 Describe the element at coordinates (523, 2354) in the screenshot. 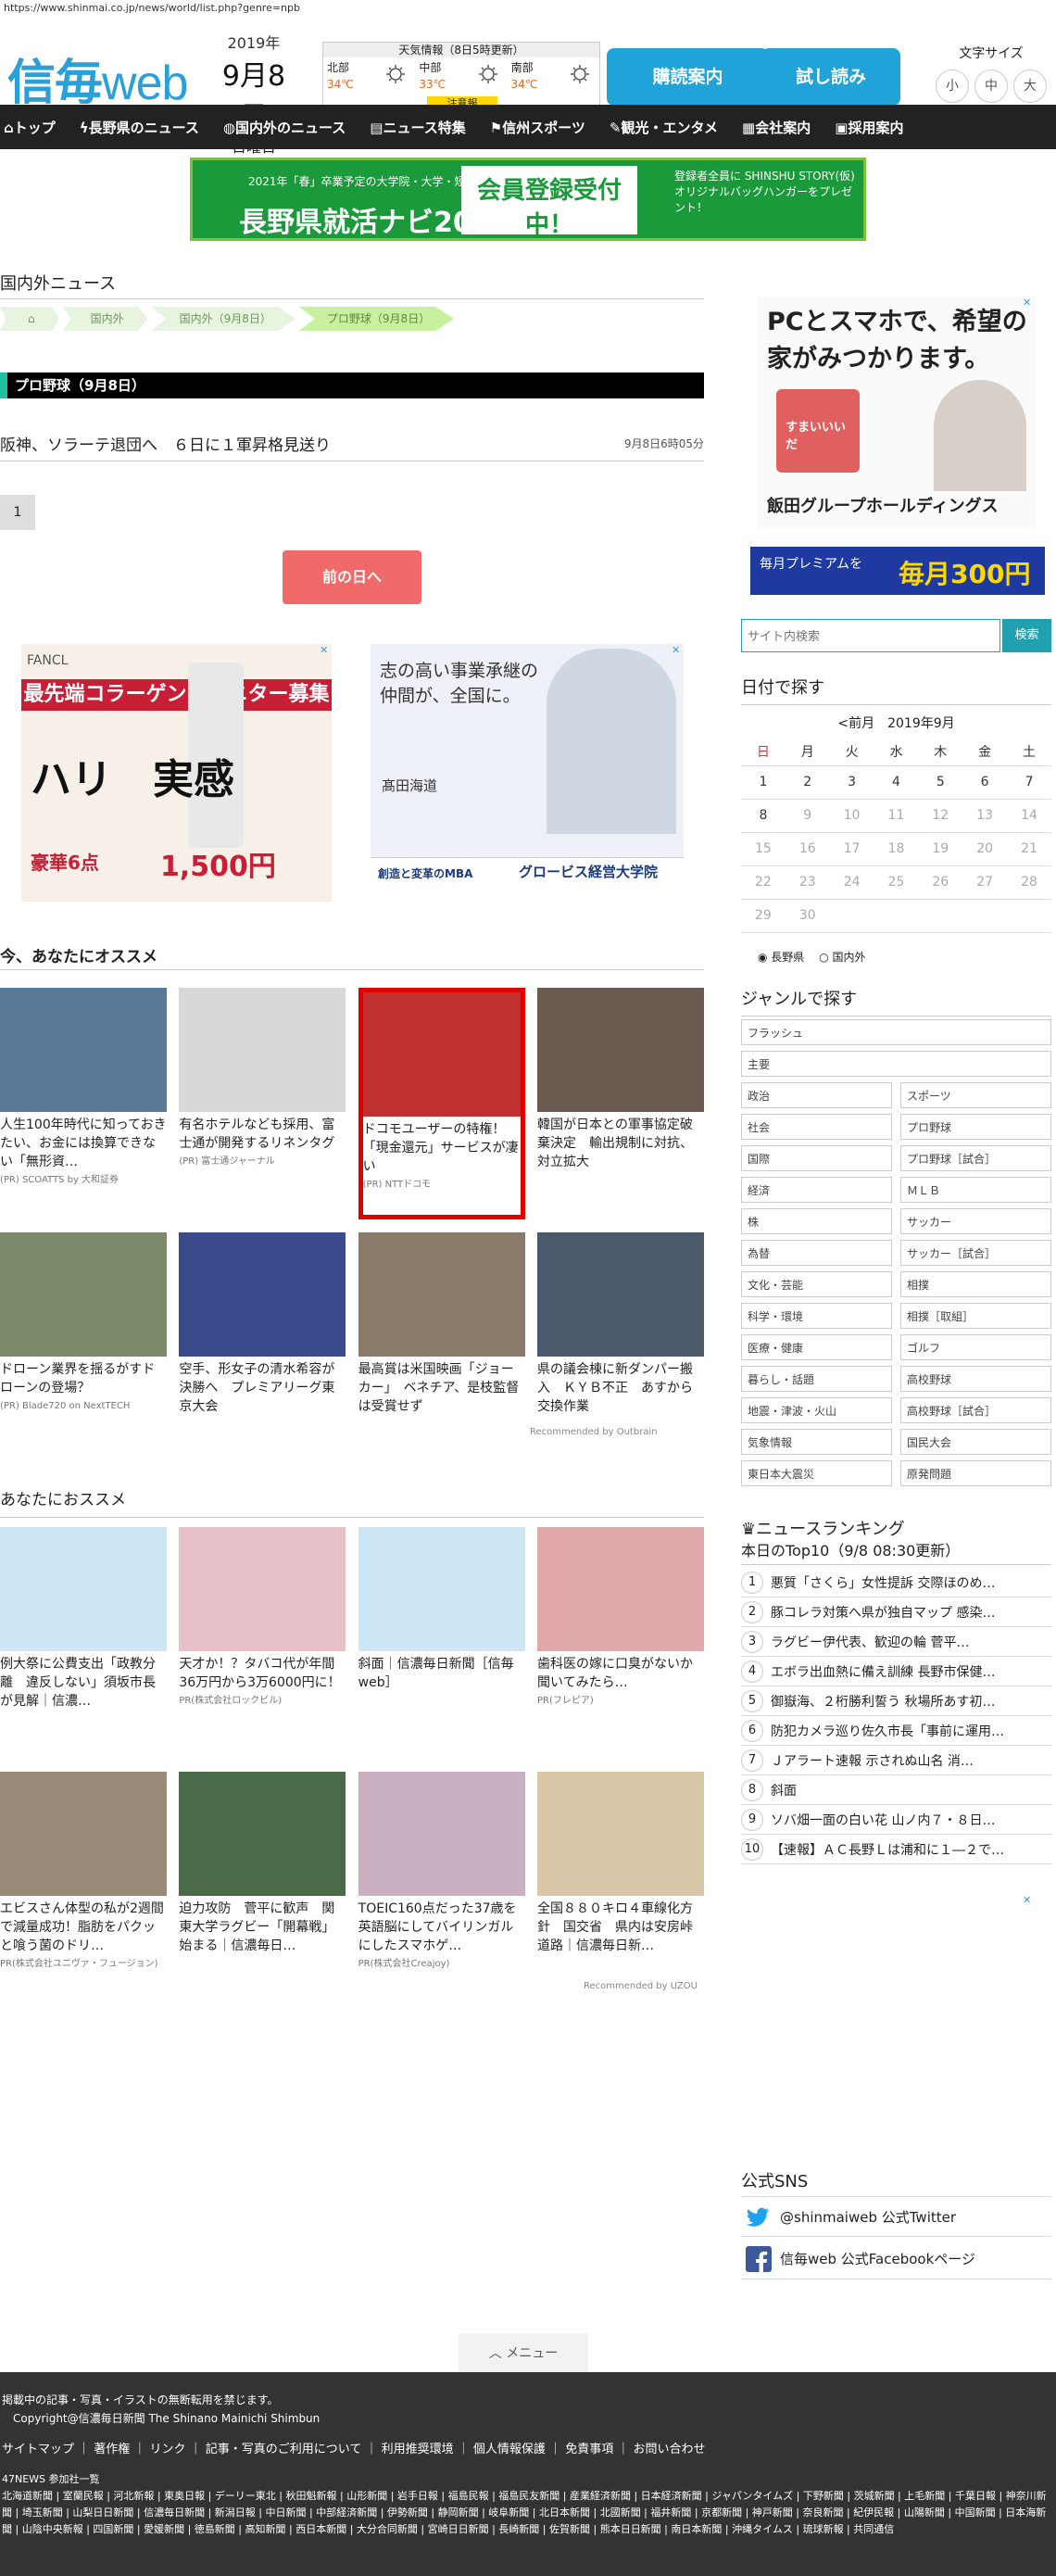

I see `menu-button: ︿ メニュー` at that location.